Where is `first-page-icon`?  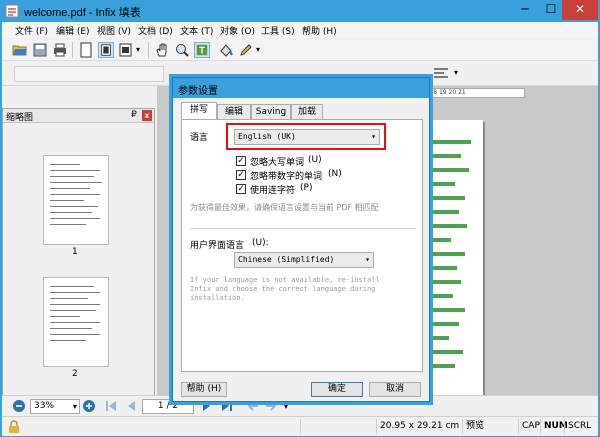
first-page-icon is located at coordinates (111, 406).